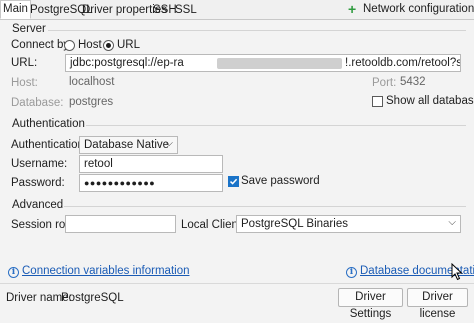  Describe the element at coordinates (108, 45) in the screenshot. I see `url-radio` at that location.